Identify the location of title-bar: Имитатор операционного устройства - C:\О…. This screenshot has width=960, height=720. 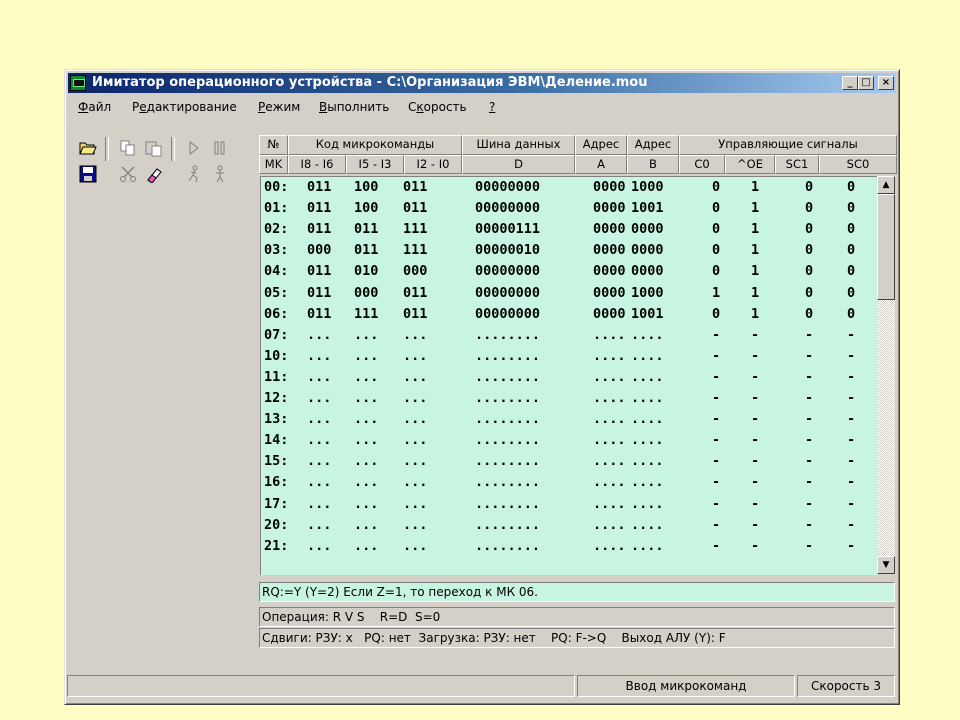
(482, 83).